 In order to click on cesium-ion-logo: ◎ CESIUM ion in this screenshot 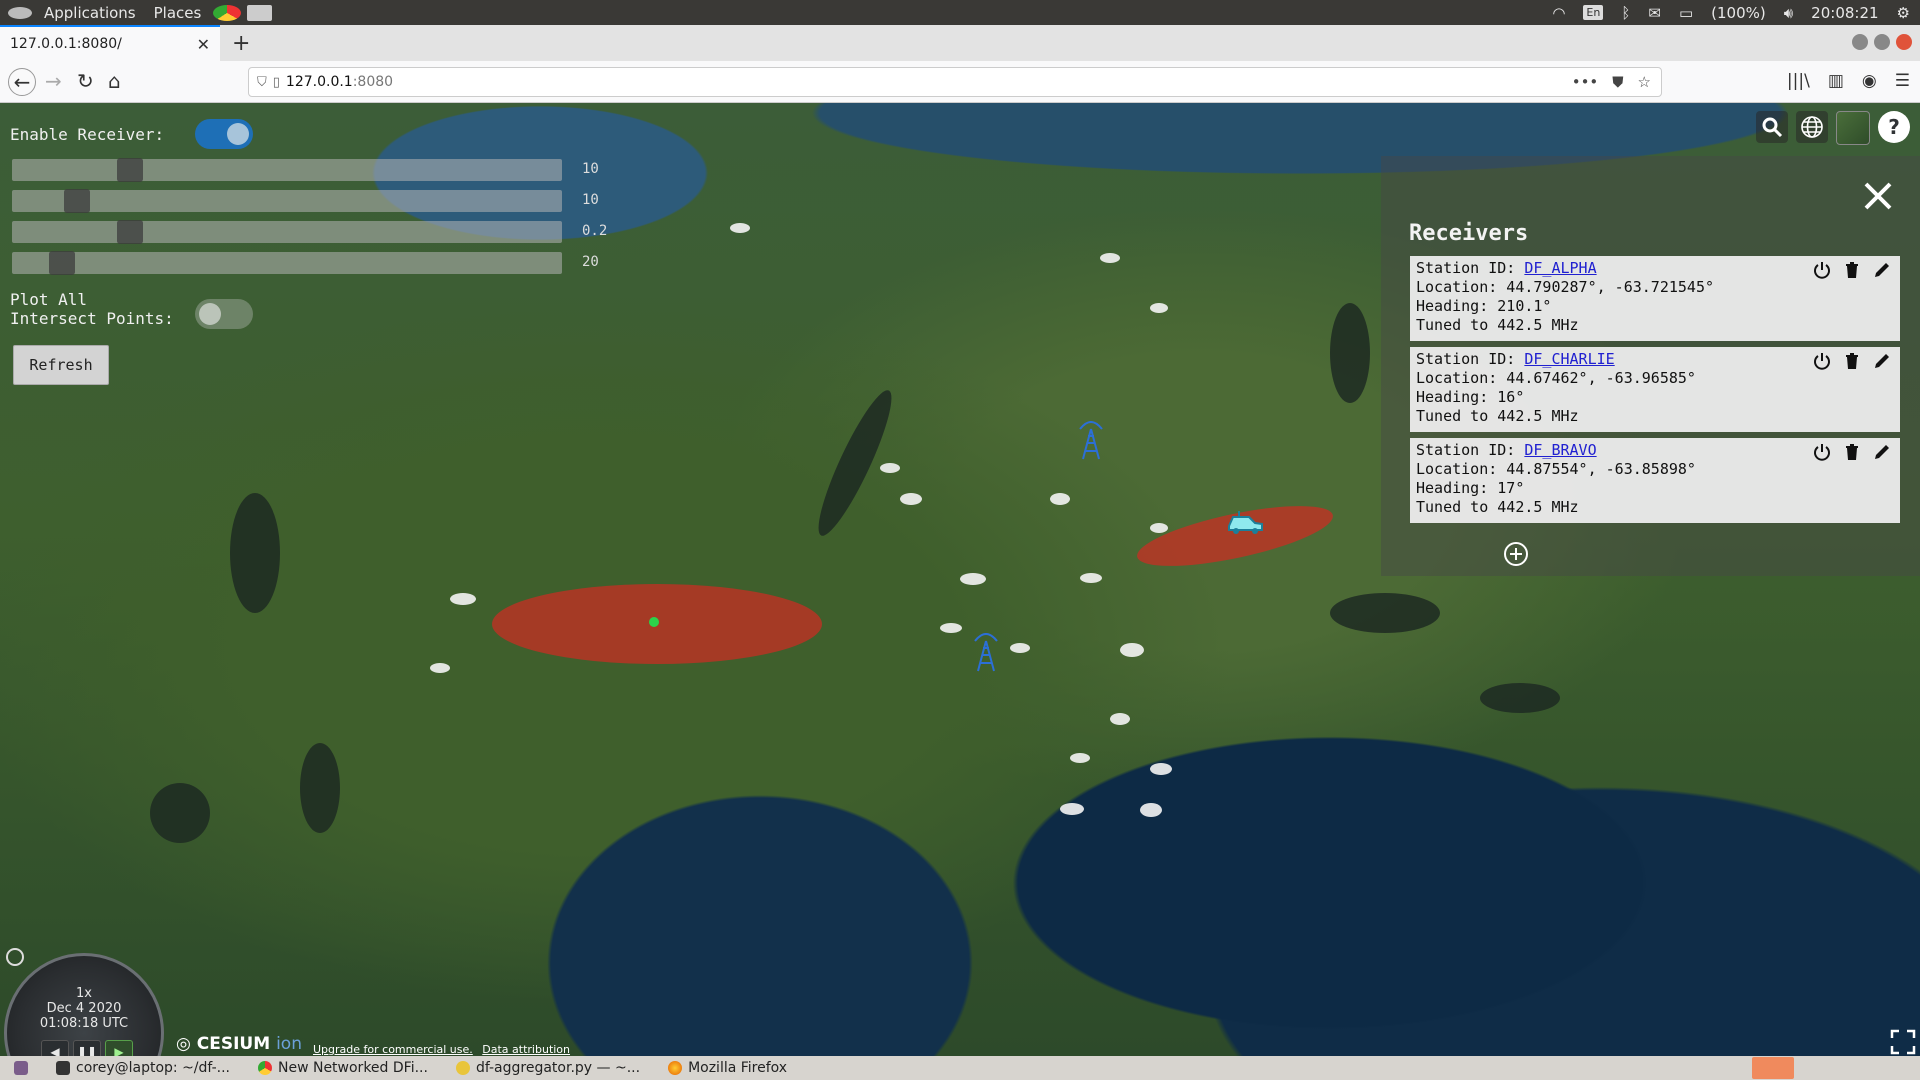, I will do `click(239, 1044)`.